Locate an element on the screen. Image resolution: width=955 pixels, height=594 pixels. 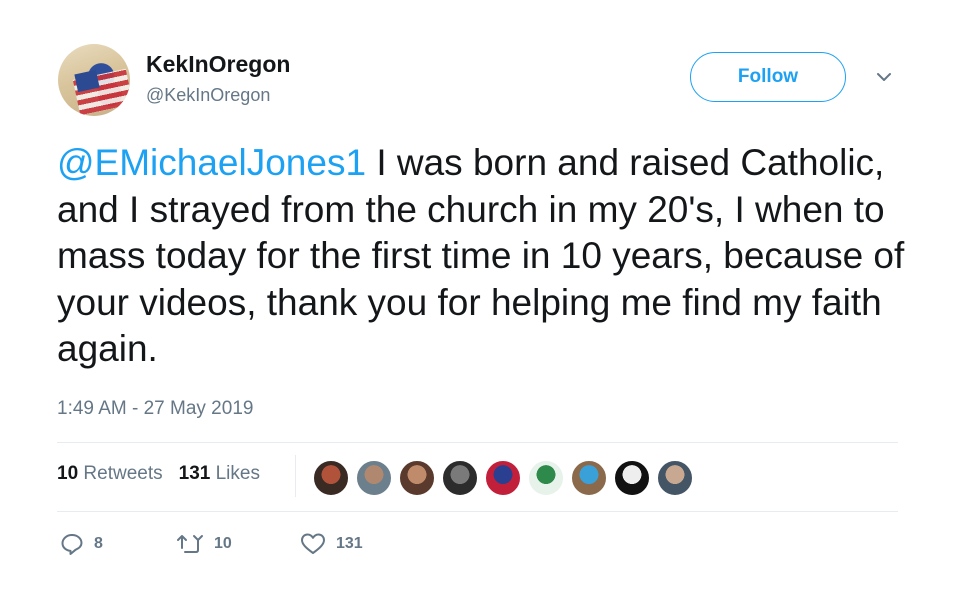
likes-count: 131 is located at coordinates (194, 473).